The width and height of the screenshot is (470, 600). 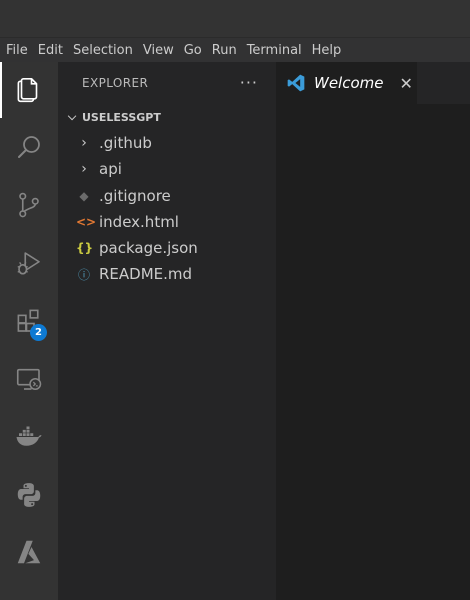 I want to click on python-icon, so click(x=29, y=495).